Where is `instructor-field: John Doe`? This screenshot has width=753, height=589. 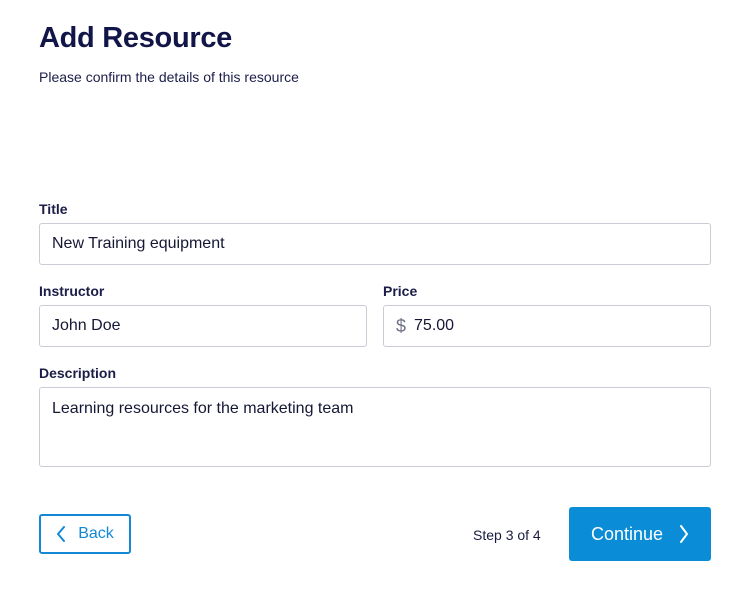 instructor-field: John Doe is located at coordinates (203, 326).